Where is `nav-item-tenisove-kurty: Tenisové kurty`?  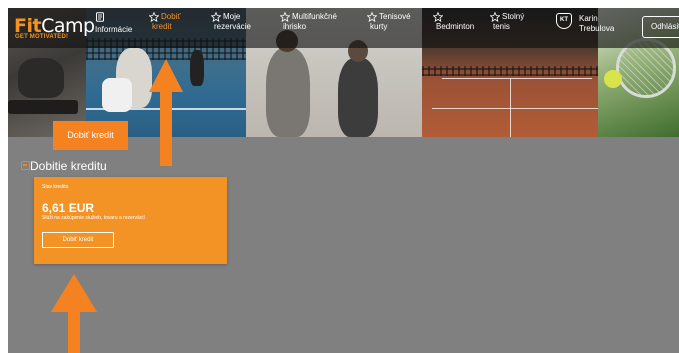
nav-item-tenisove-kurty: Tenisové kurty is located at coordinates (389, 21).